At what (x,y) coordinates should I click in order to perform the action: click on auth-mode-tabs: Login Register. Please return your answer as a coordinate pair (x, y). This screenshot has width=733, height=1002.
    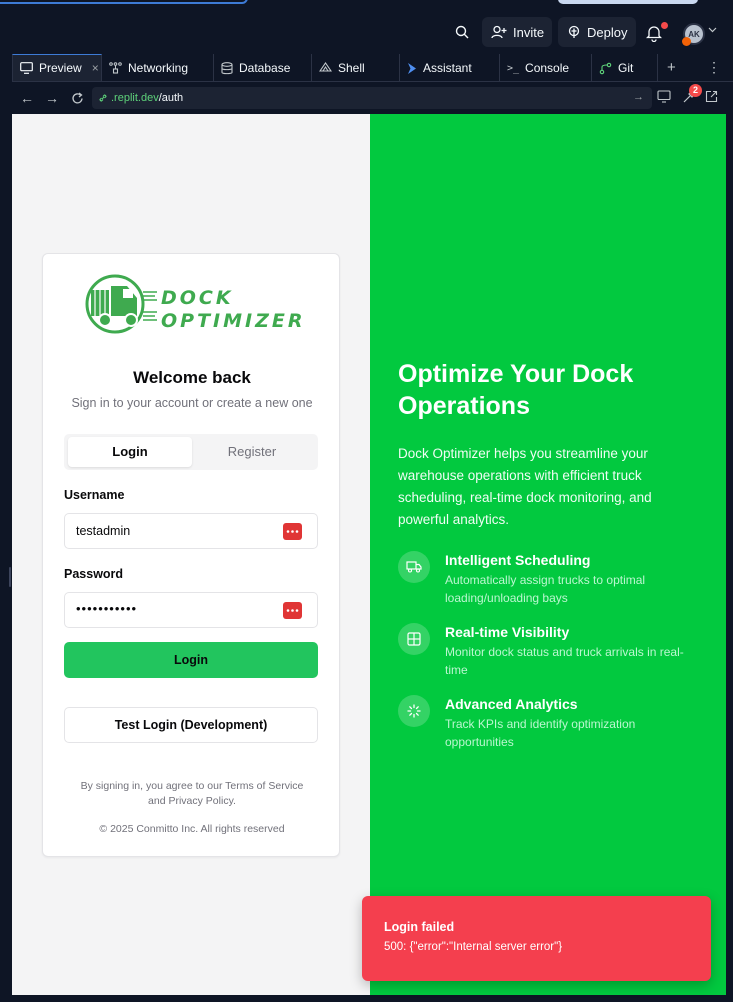
    Looking at the image, I should click on (191, 452).